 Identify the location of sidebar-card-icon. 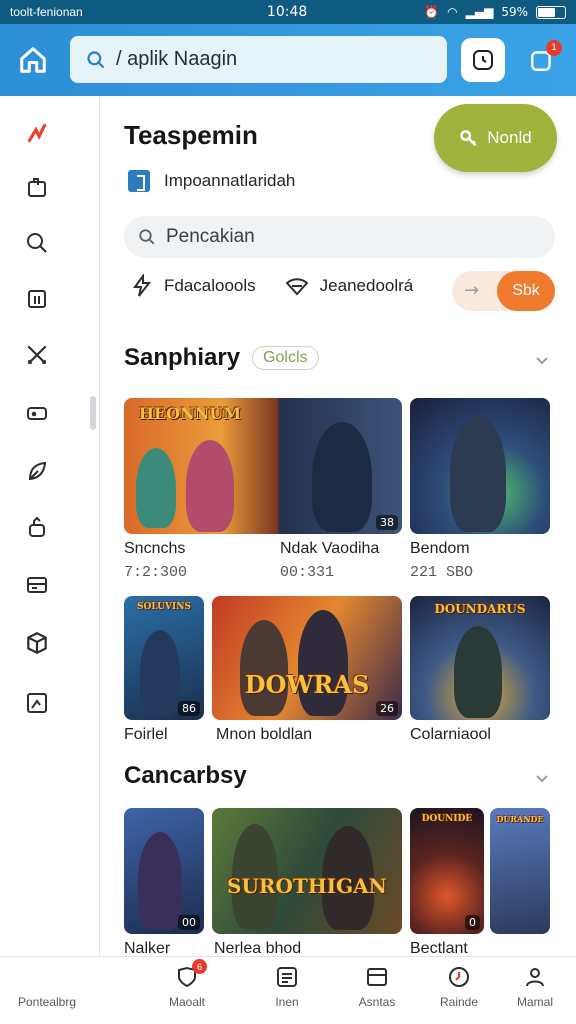
(37, 585).